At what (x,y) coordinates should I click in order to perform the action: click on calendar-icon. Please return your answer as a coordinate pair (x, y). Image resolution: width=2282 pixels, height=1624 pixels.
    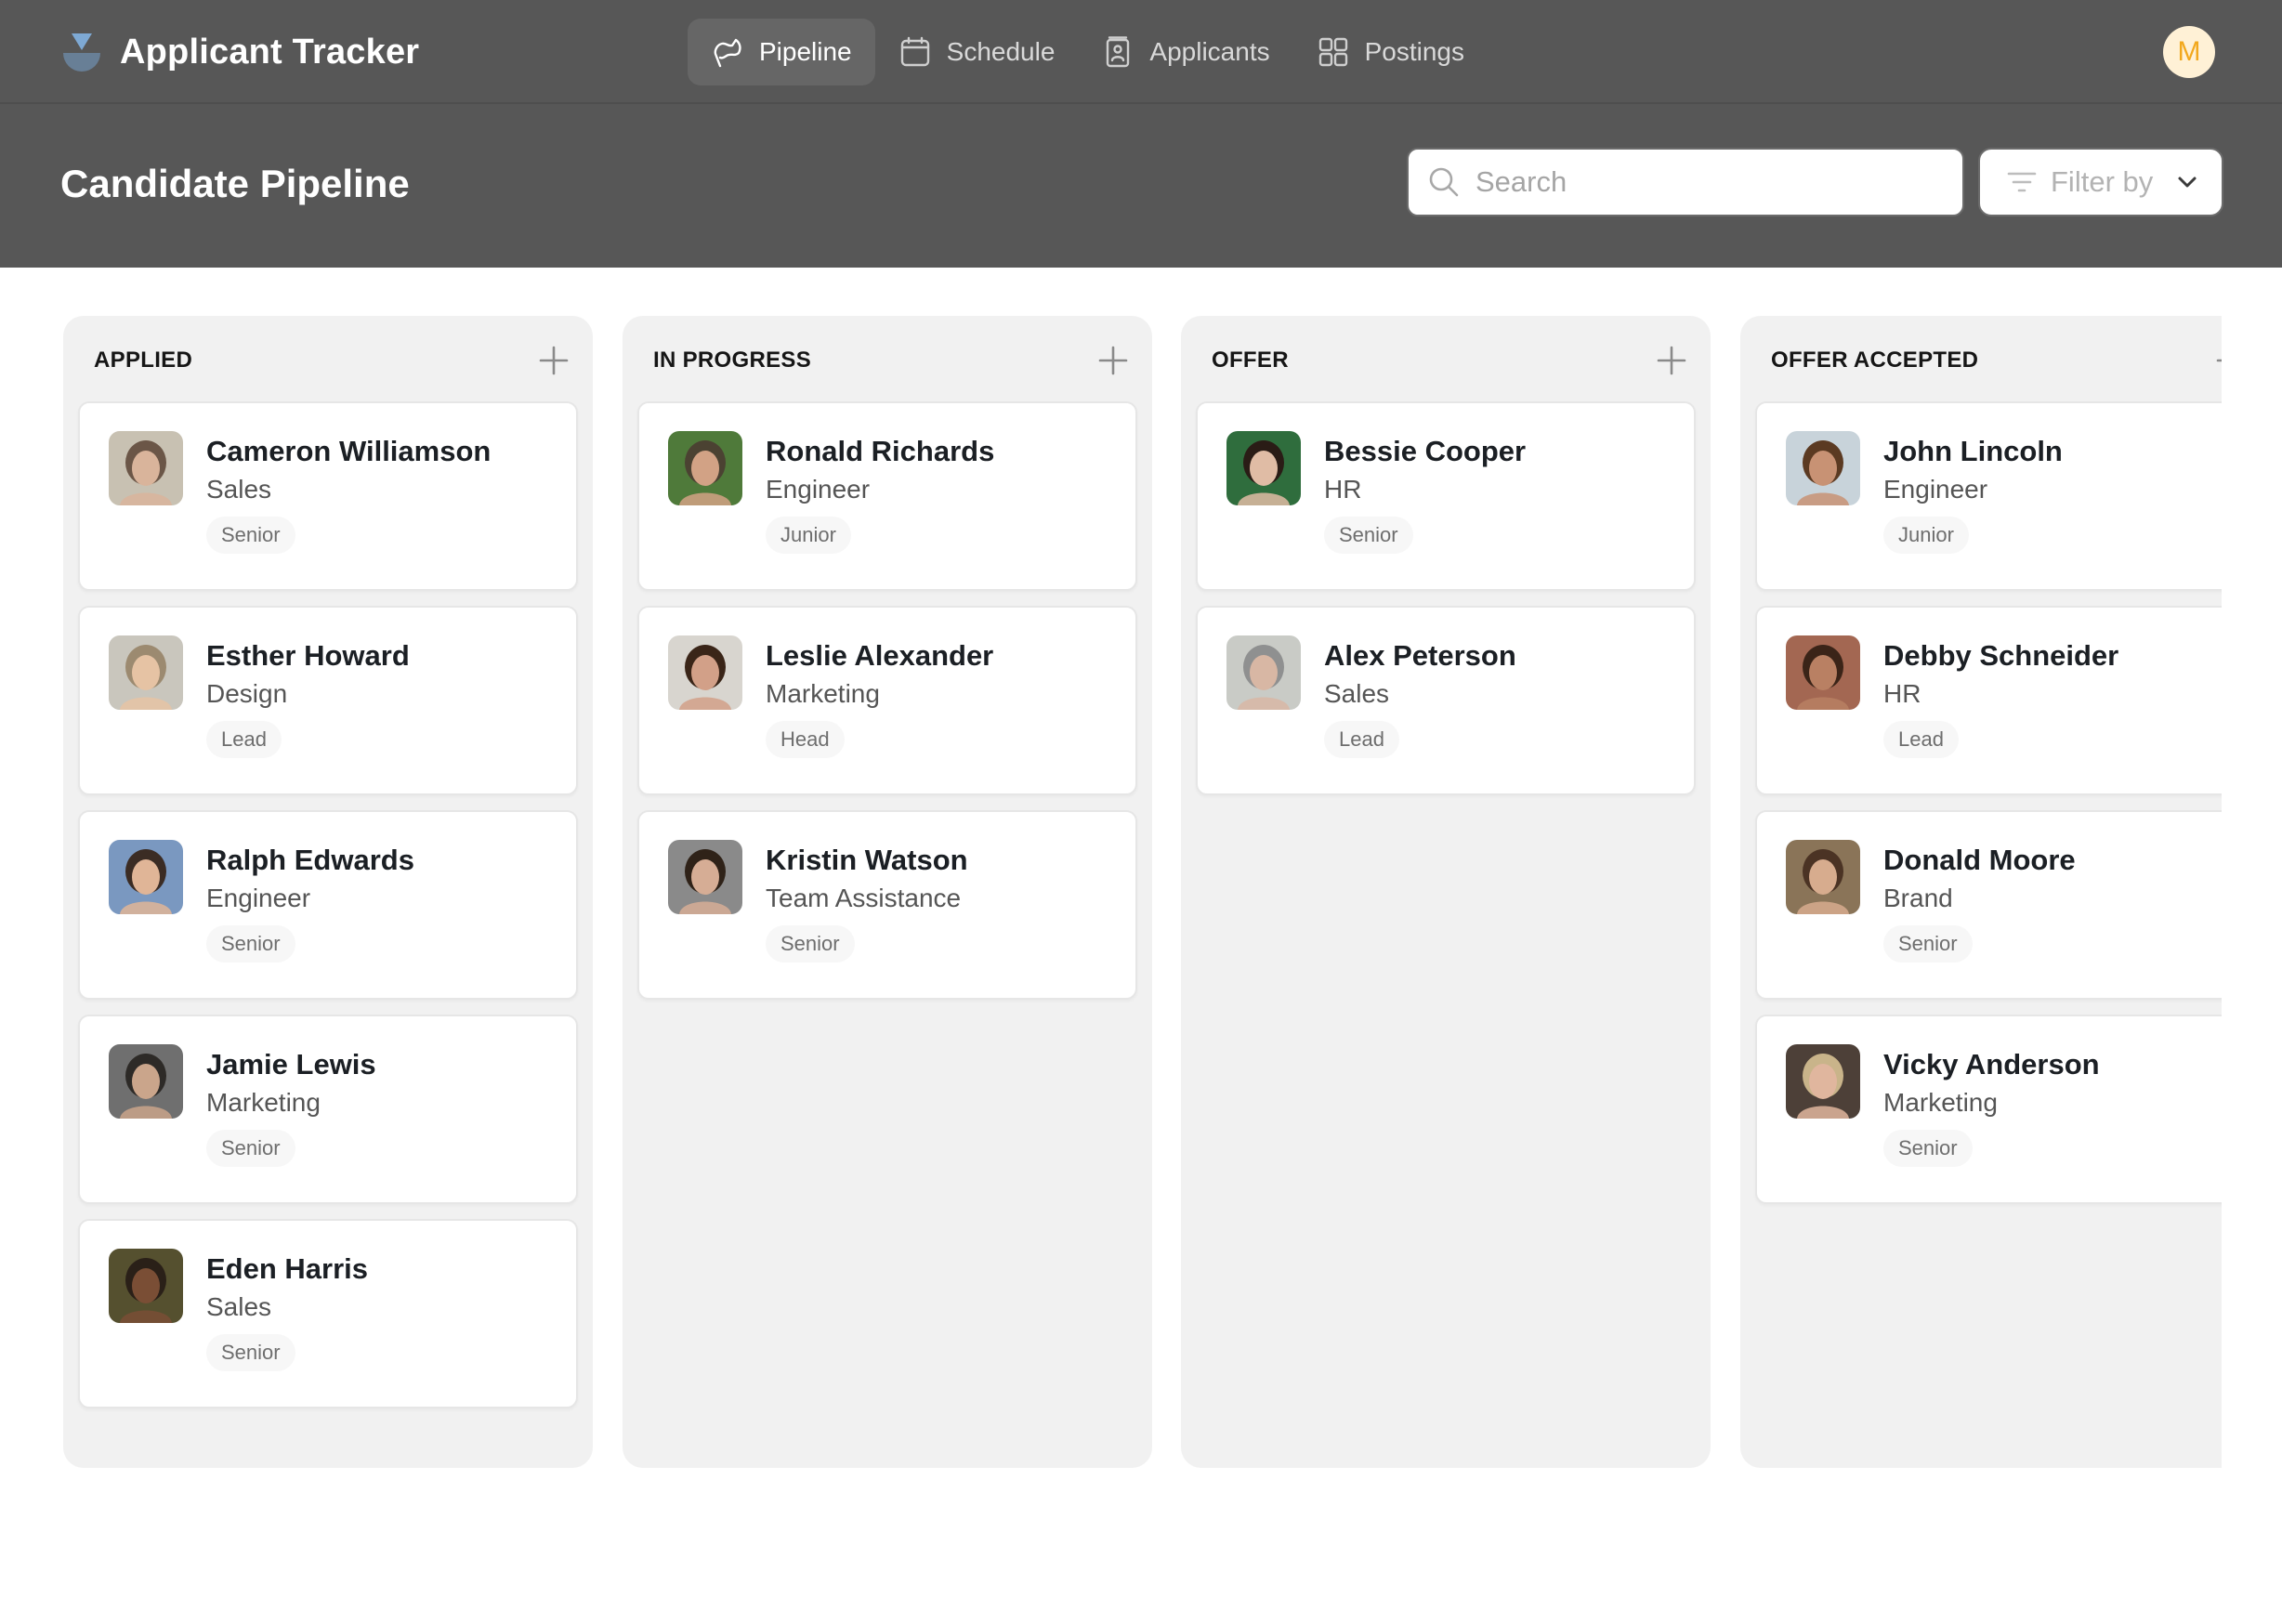
    Looking at the image, I should click on (914, 52).